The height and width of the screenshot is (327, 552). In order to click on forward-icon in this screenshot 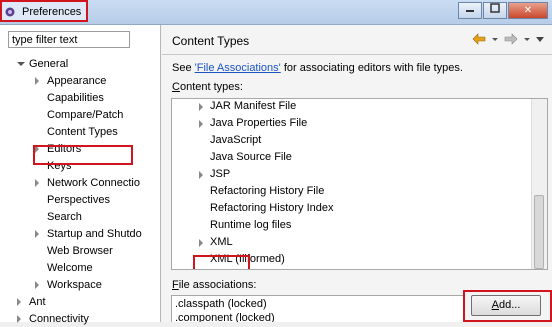, I will do `click(511, 39)`.